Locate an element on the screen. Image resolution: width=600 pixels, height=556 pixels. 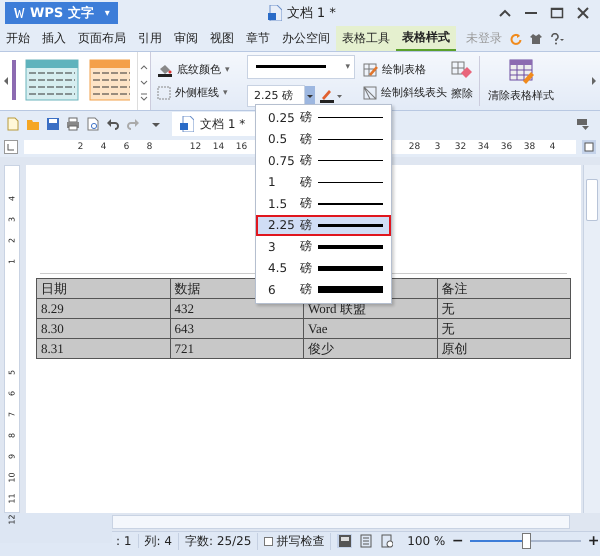
draw-table-button: 绘制表格 is located at coordinates (405, 69).